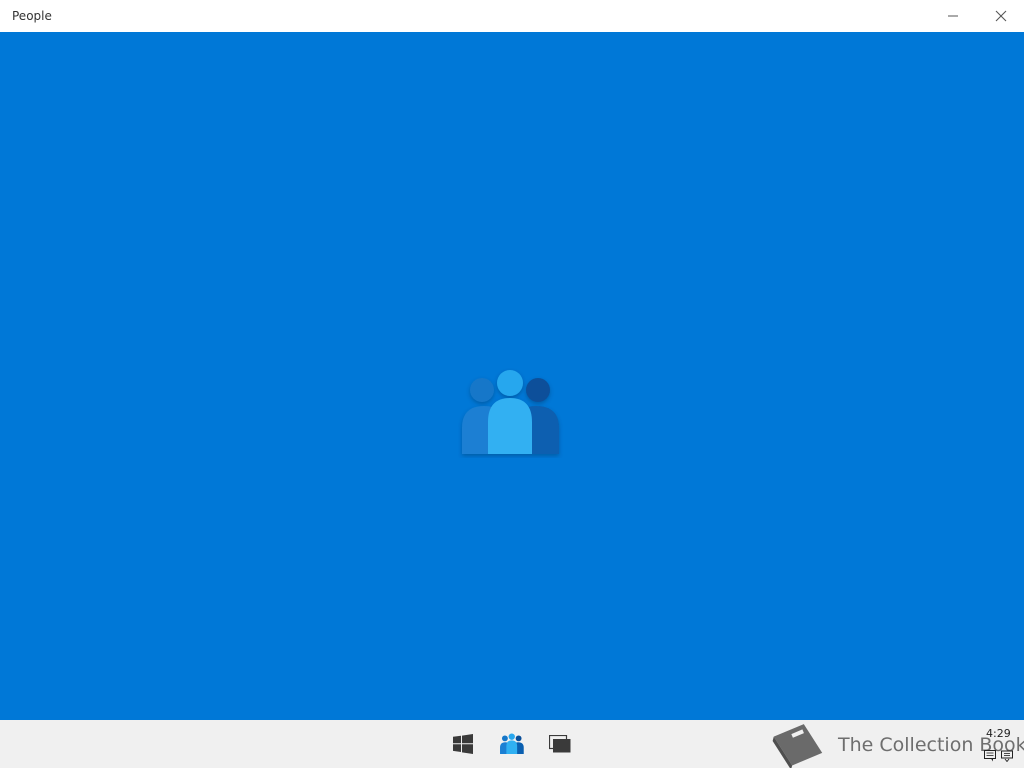 Image resolution: width=1024 pixels, height=768 pixels. Describe the element at coordinates (998, 733) in the screenshot. I see `clock: 4:29` at that location.